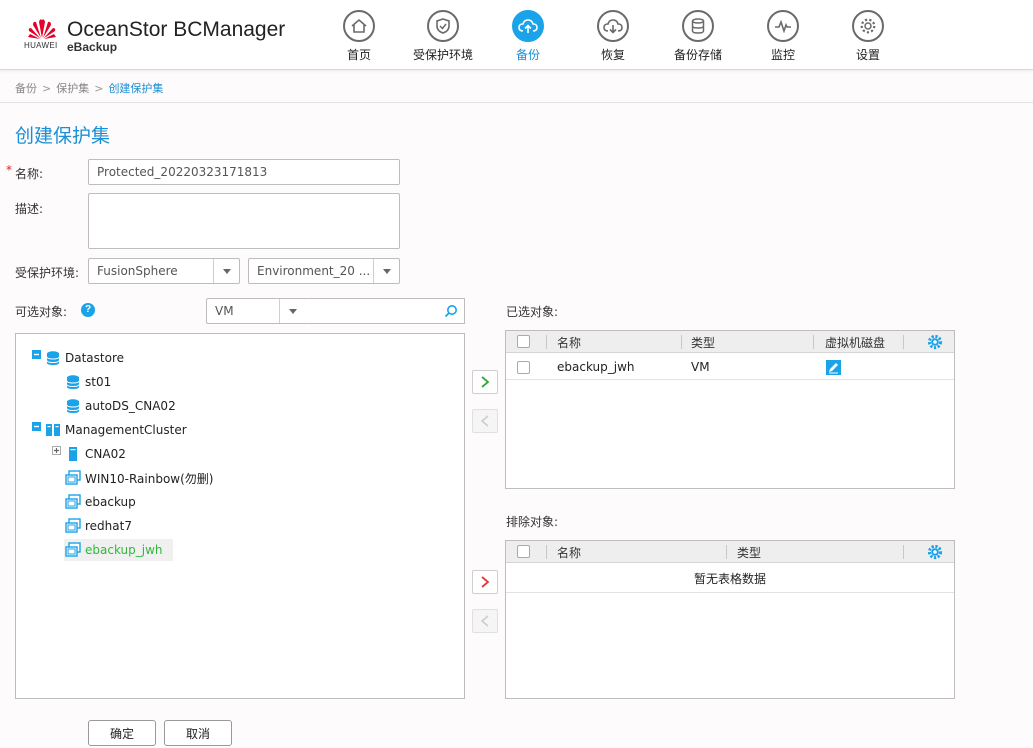 Image resolution: width=1033 pixels, height=748 pixels. Describe the element at coordinates (244, 172) in the screenshot. I see `name-input: Protected_20220323171813` at that location.